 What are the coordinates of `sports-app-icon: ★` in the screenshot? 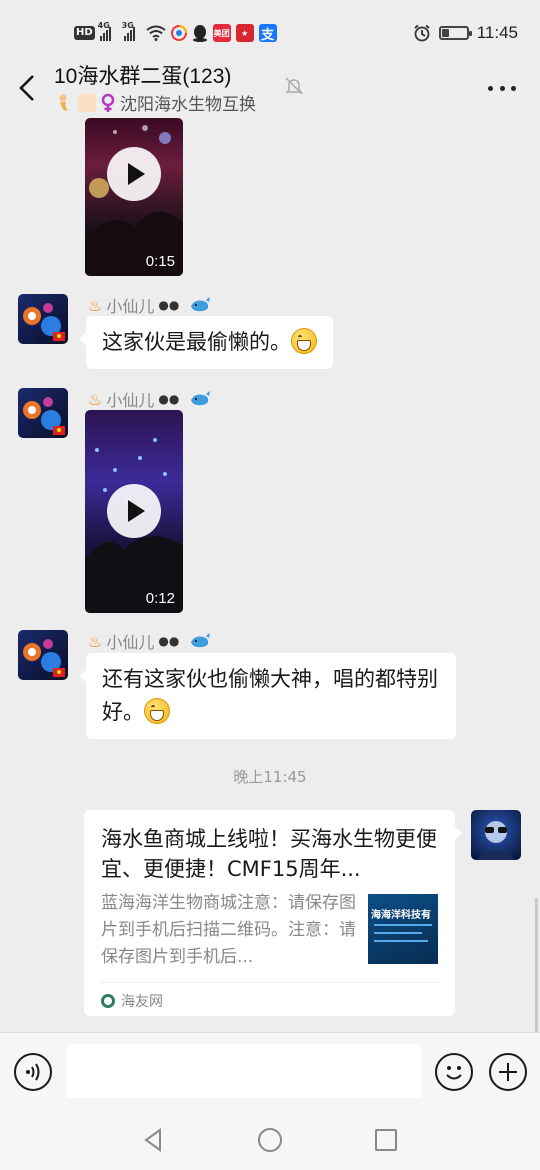 It's located at (244, 33).